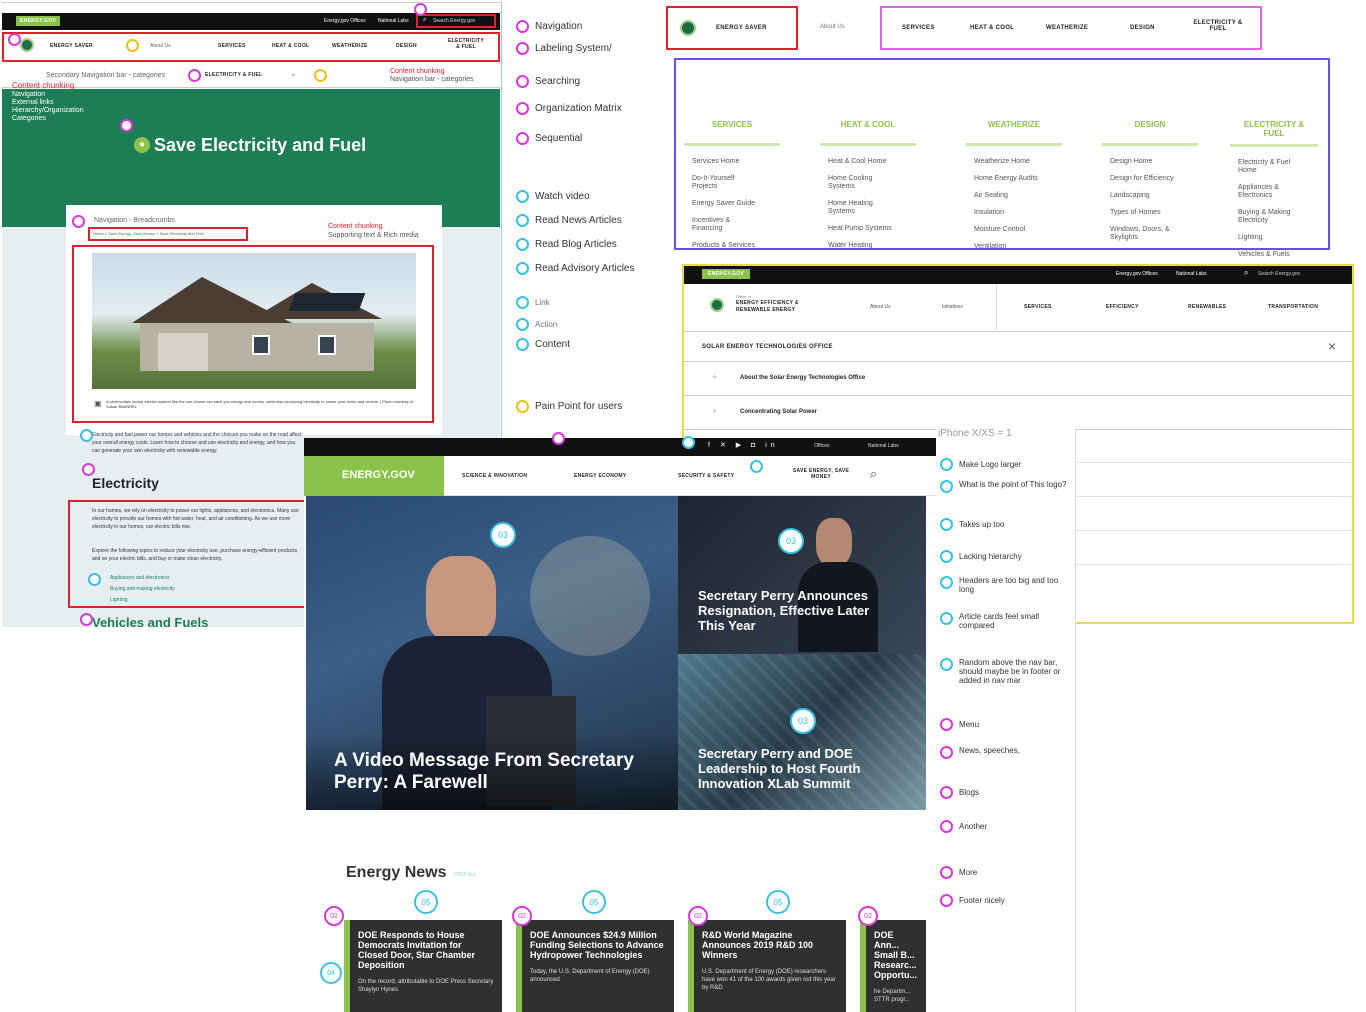 Image resolution: width=1366 pixels, height=1012 pixels. I want to click on column-heading: DESIGN, so click(1150, 124).